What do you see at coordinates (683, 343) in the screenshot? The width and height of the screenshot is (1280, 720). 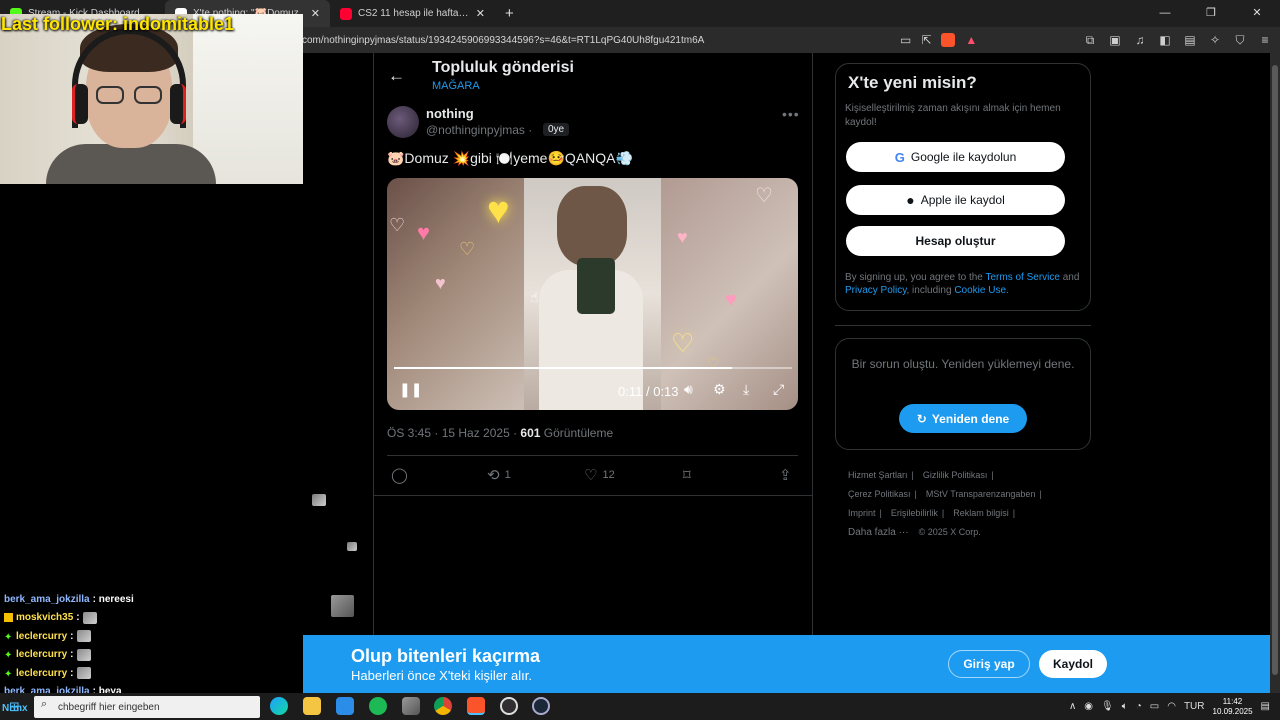 I see `heart-icon: ♡` at bounding box center [683, 343].